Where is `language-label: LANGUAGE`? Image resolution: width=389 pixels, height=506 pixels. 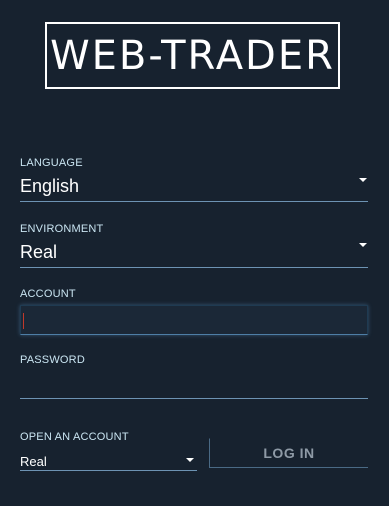
language-label: LANGUAGE is located at coordinates (51, 163).